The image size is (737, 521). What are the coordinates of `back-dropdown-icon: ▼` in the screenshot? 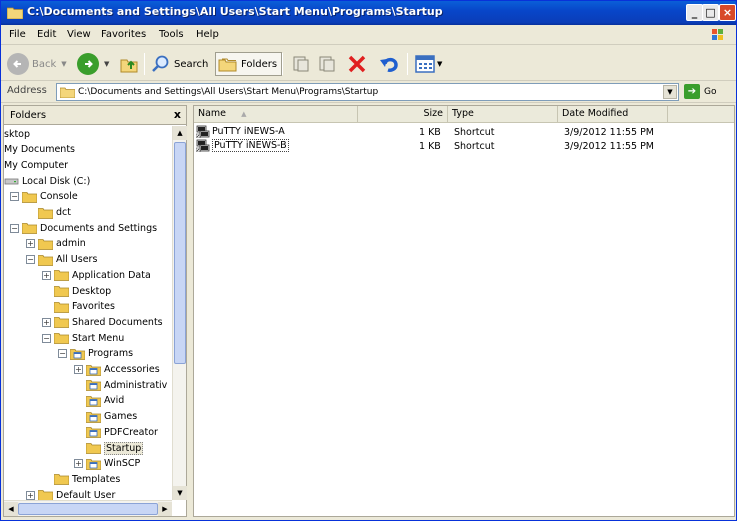 It's located at (63, 64).